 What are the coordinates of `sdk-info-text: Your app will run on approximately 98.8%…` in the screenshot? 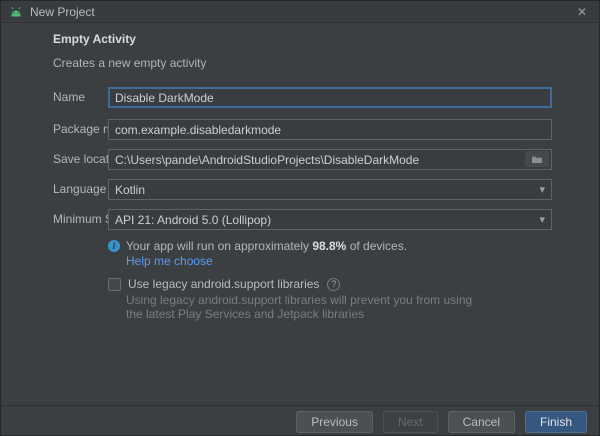 It's located at (267, 246).